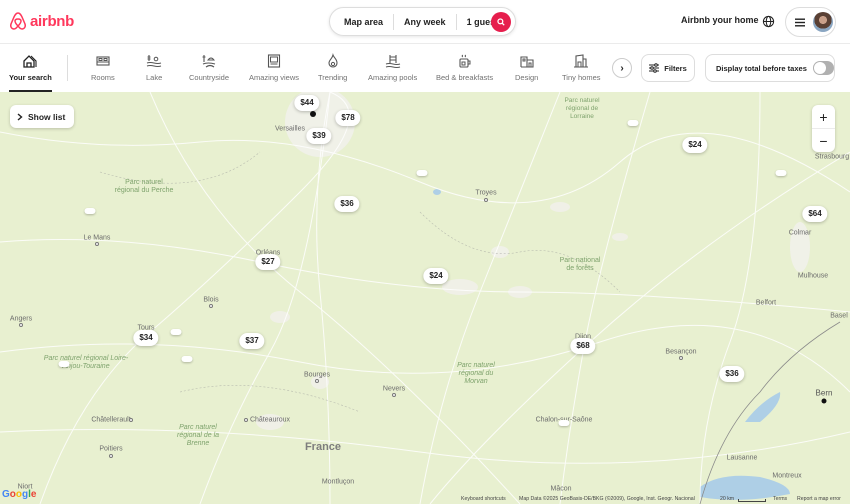  I want to click on map-place-label: Troyes, so click(486, 193).